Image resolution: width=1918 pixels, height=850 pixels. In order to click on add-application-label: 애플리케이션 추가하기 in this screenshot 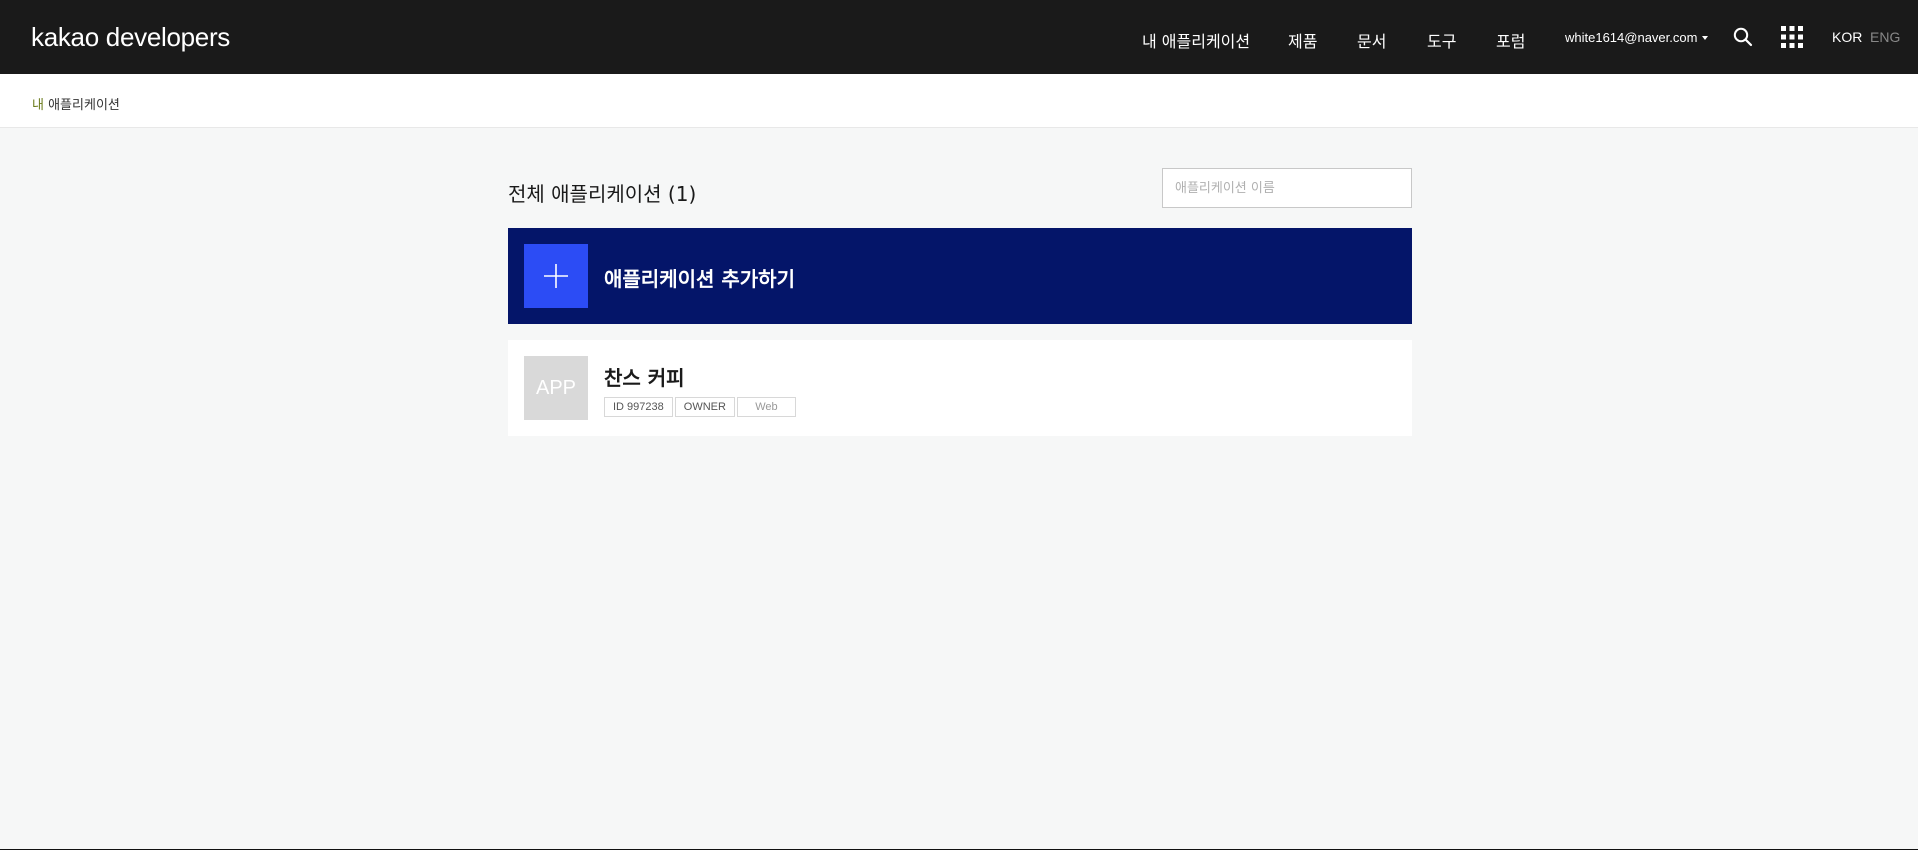, I will do `click(699, 279)`.